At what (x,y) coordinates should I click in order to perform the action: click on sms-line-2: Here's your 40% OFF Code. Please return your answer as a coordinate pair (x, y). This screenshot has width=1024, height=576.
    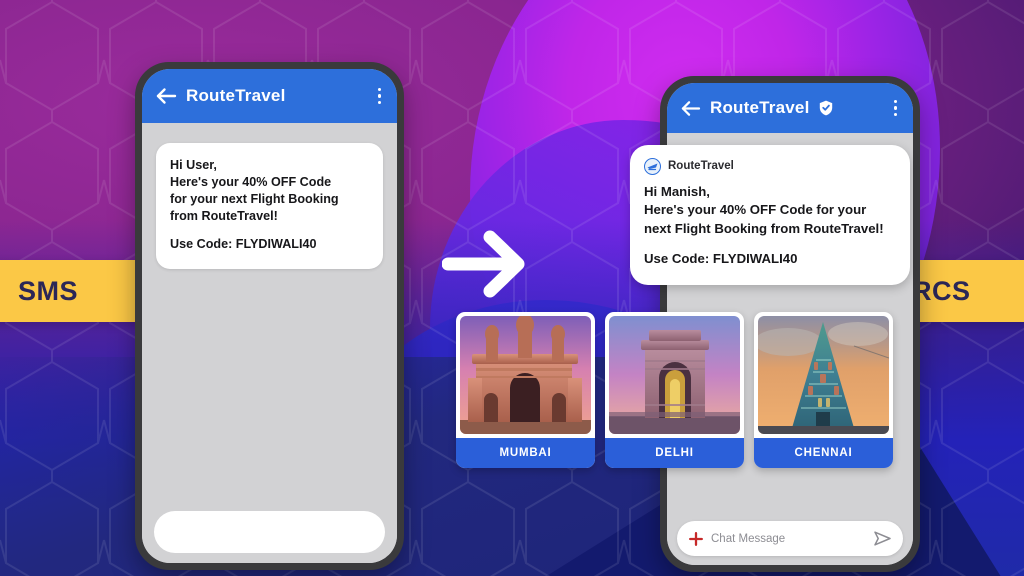
    Looking at the image, I should click on (251, 182).